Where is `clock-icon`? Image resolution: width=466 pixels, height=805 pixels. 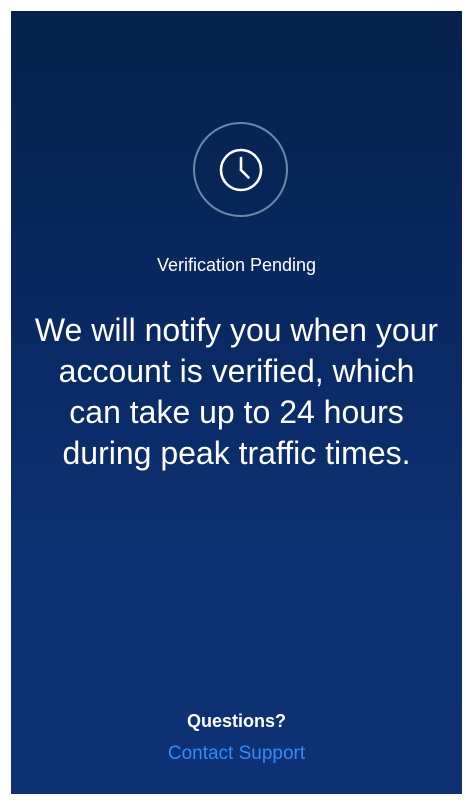
clock-icon is located at coordinates (240, 169).